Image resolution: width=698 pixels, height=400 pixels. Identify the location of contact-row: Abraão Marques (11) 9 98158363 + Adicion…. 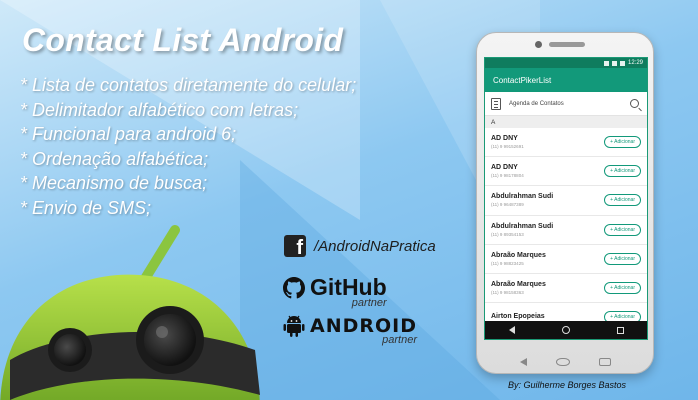
(566, 289).